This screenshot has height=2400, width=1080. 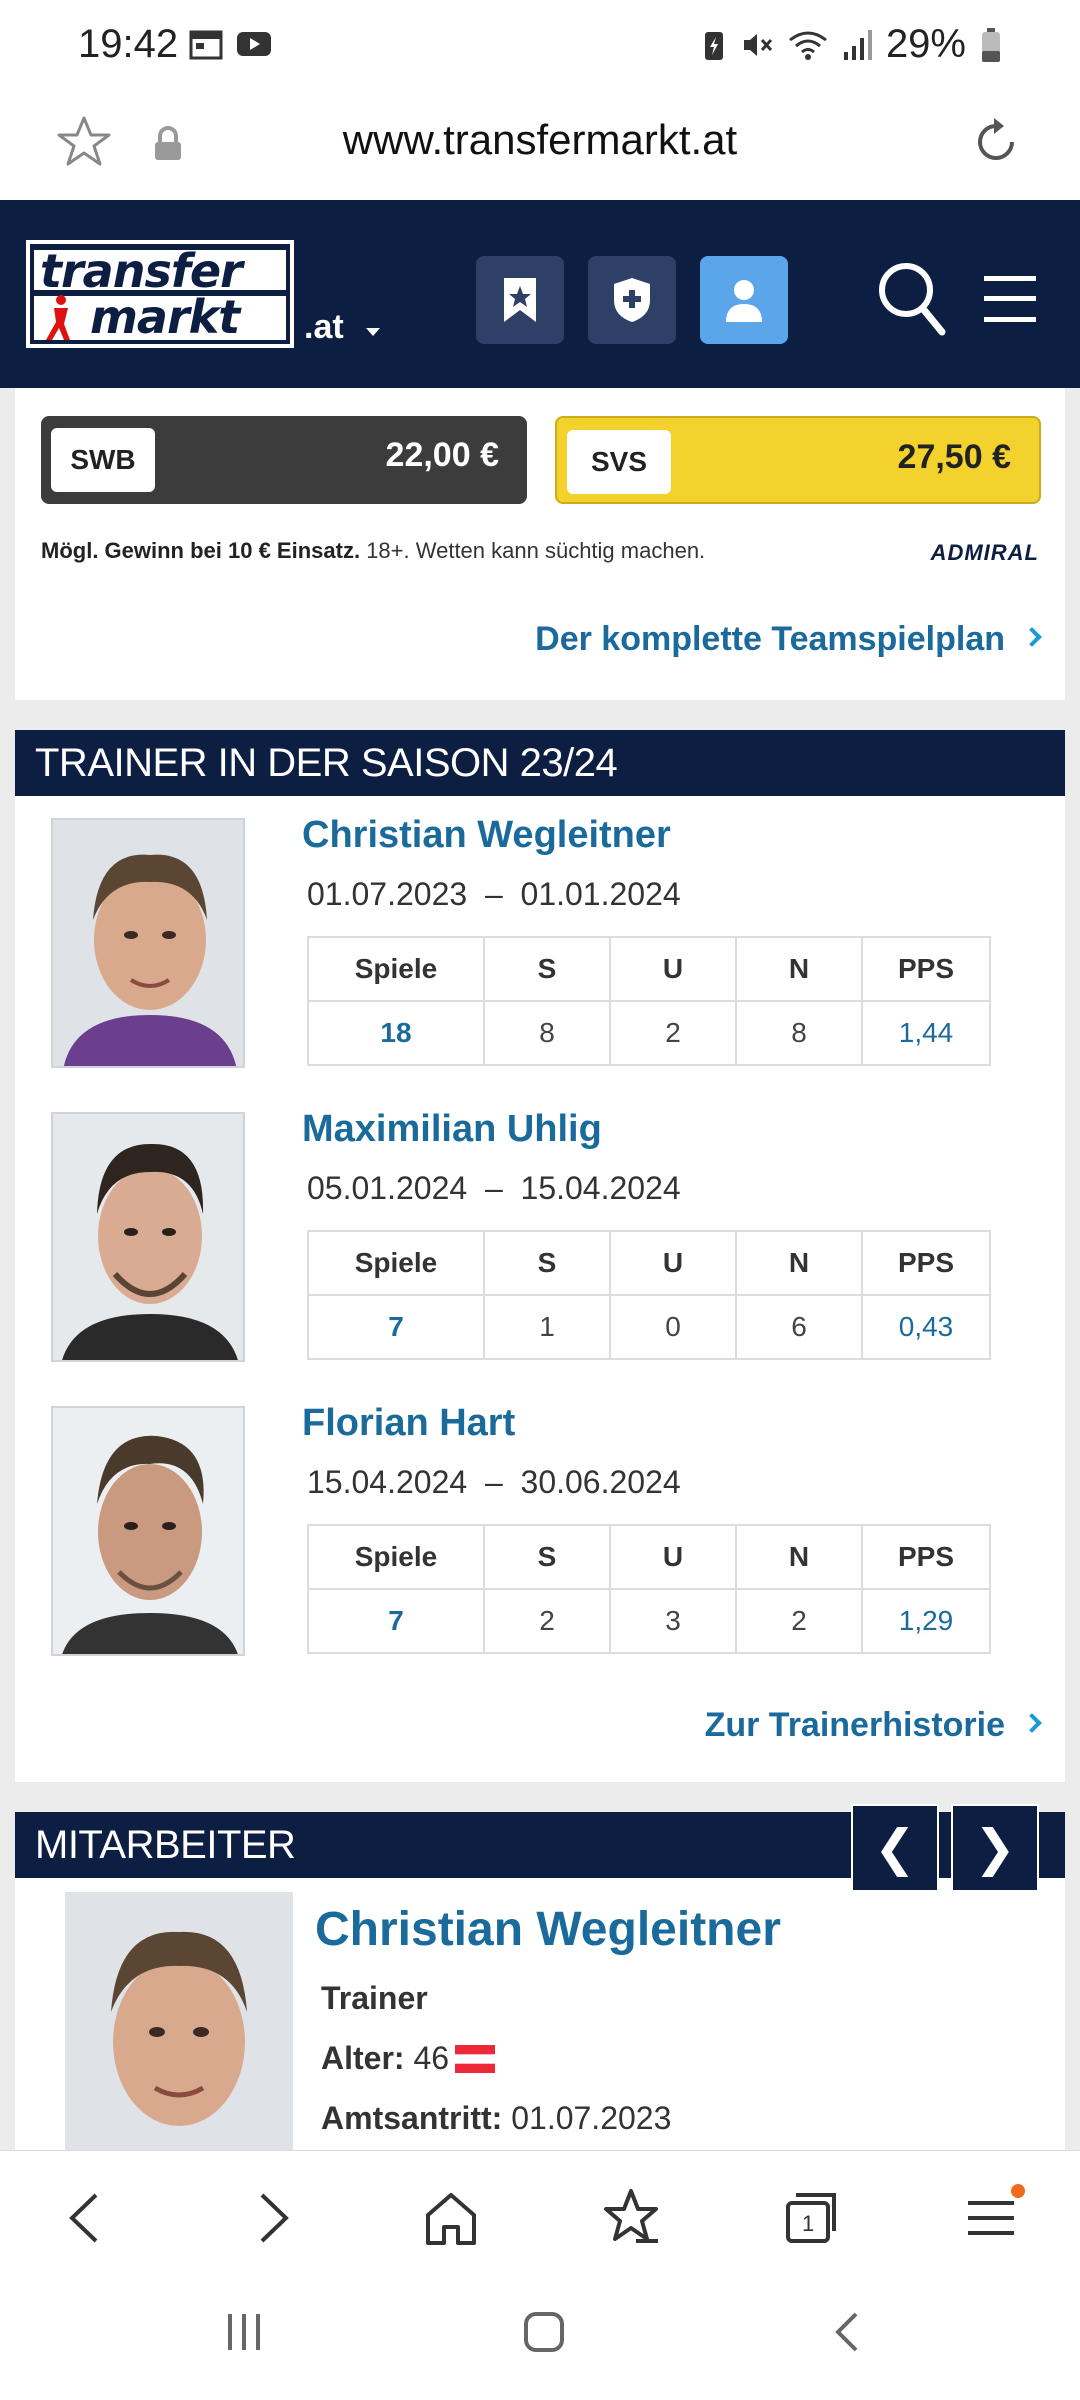 What do you see at coordinates (540, 140) in the screenshot?
I see `url-text: www.transfermarkt.at` at bounding box center [540, 140].